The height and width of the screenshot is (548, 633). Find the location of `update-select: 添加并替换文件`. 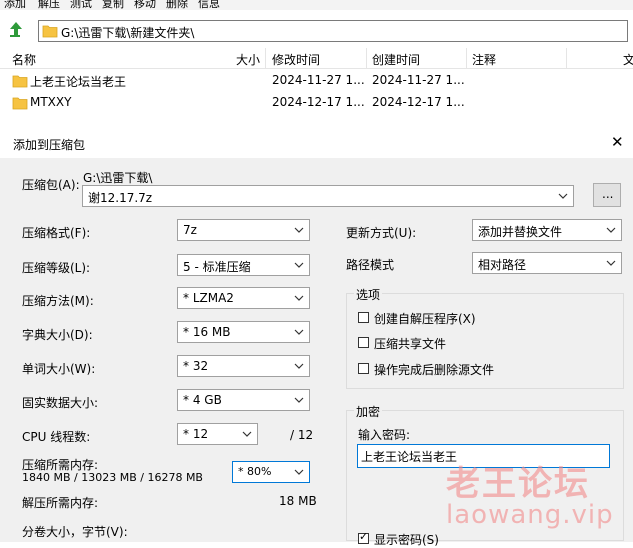

update-select: 添加并替换文件 is located at coordinates (547, 230).